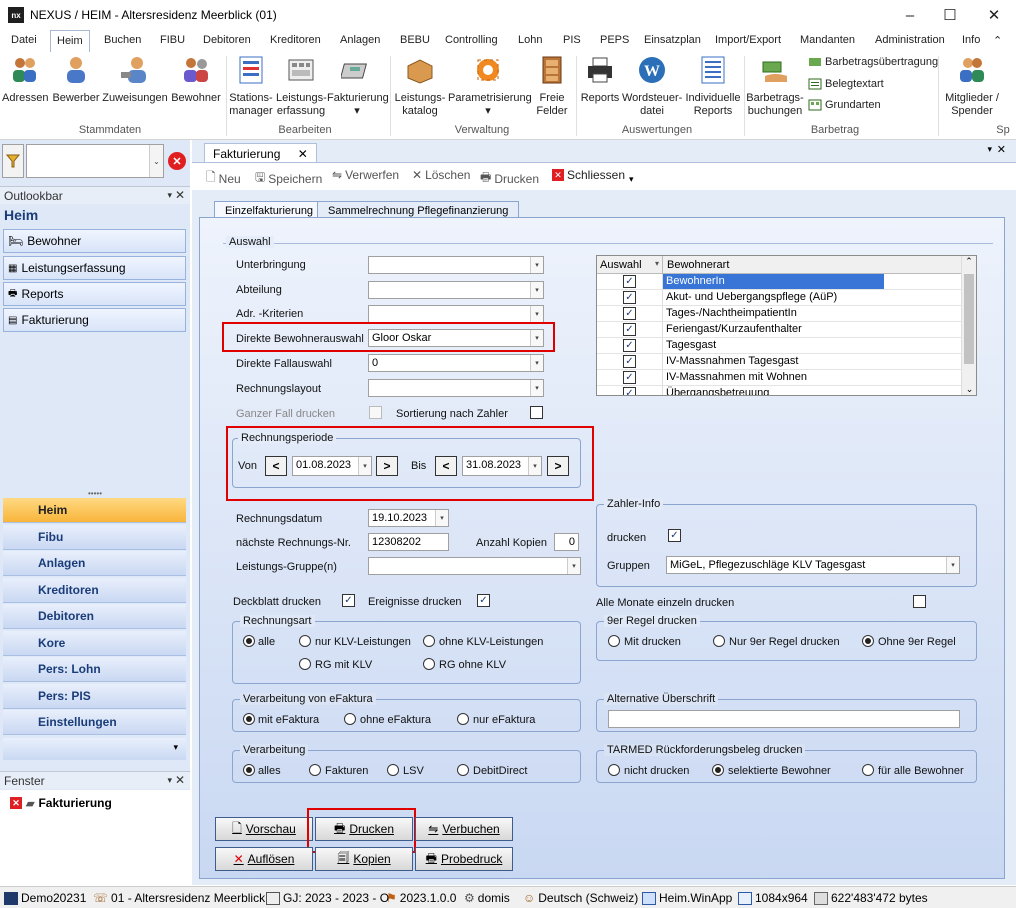 Image resolution: width=1016 pixels, height=908 pixels. What do you see at coordinates (223, 178) in the screenshot?
I see `toolbar-neu-button: 🗋 Neu` at bounding box center [223, 178].